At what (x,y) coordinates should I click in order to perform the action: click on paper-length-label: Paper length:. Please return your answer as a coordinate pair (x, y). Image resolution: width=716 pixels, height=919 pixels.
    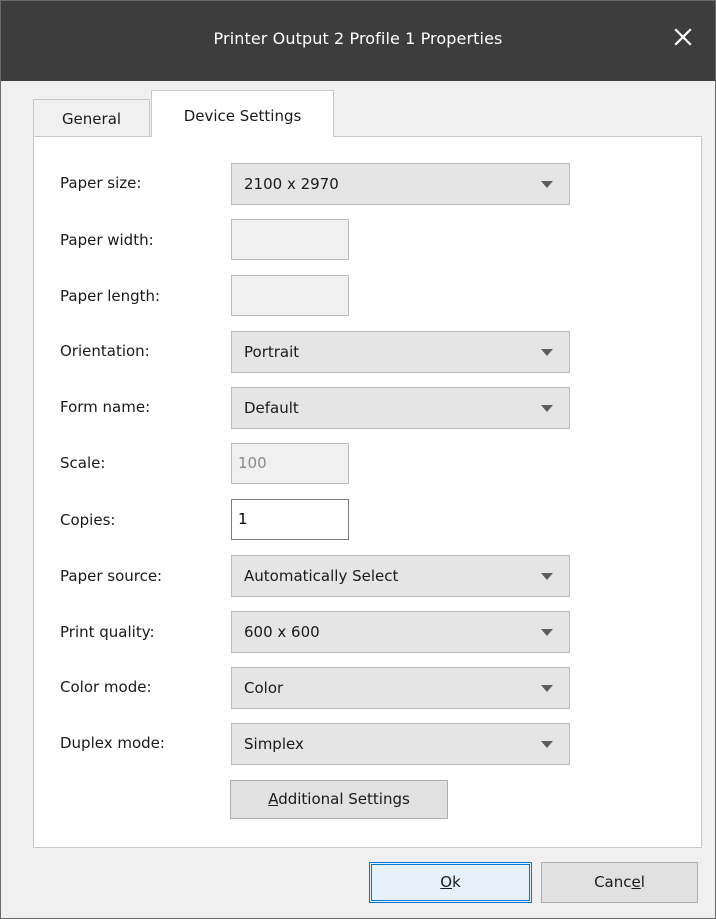
    Looking at the image, I should click on (110, 296).